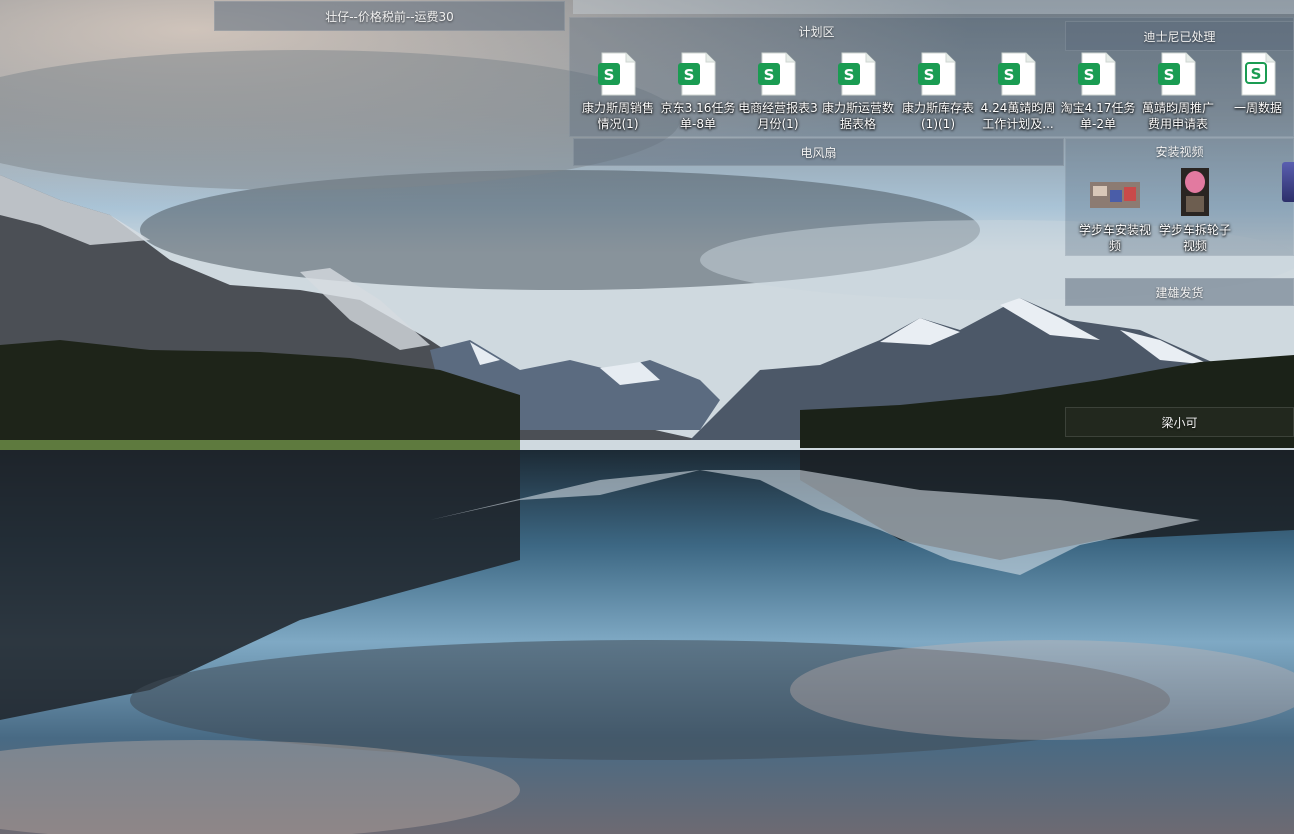  Describe the element at coordinates (698, 116) in the screenshot. I see `file-label: 京东3.16任务单-8单` at that location.